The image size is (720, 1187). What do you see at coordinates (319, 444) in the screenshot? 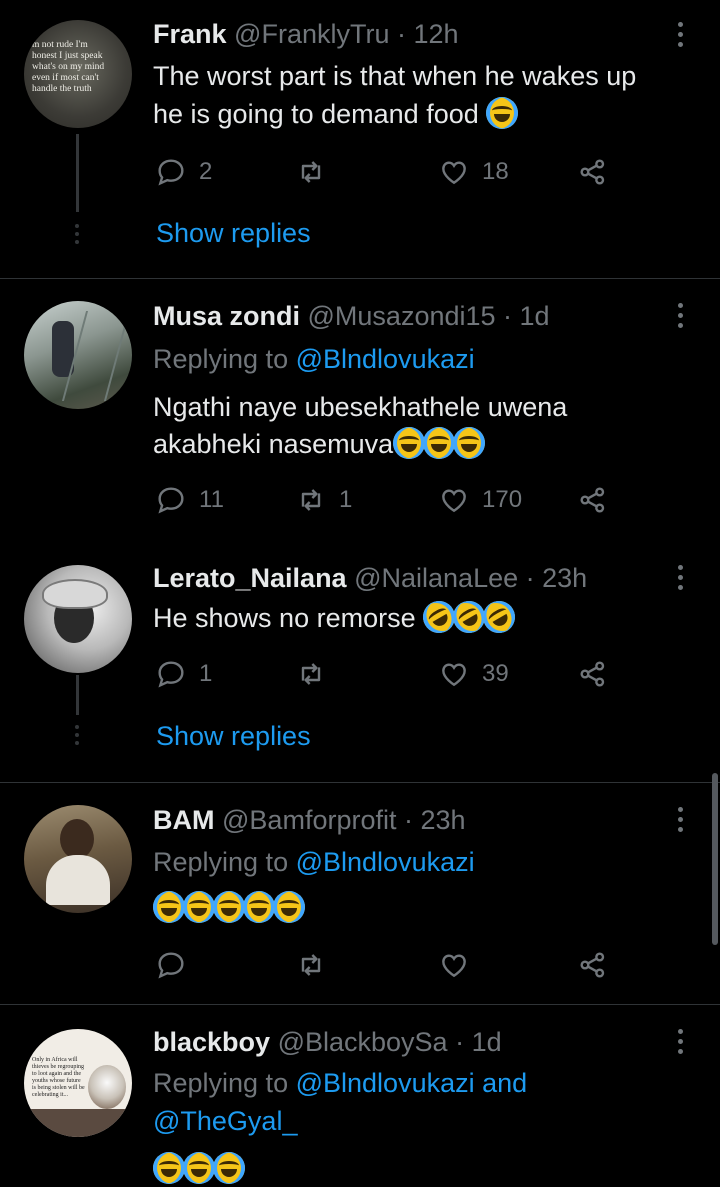
I see `tweet-text-line-2: akabheki nasemuva` at bounding box center [319, 444].